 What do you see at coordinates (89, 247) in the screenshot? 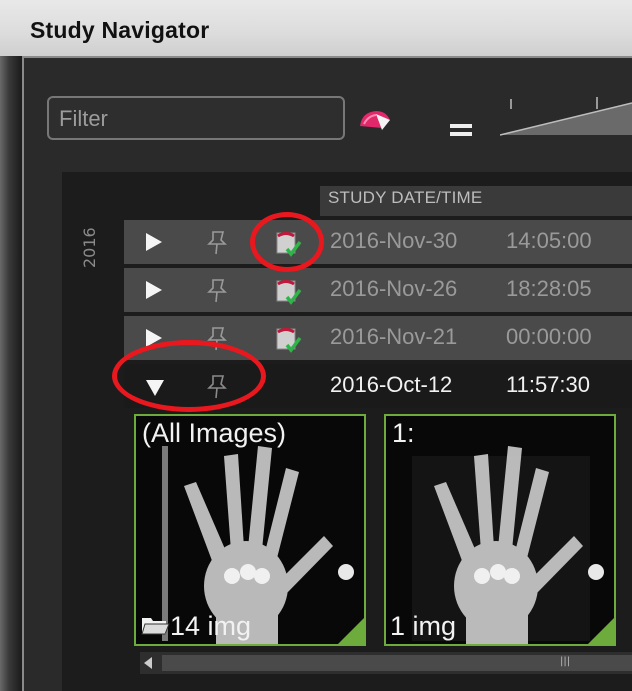
I see `year-group-text: 2016` at bounding box center [89, 247].